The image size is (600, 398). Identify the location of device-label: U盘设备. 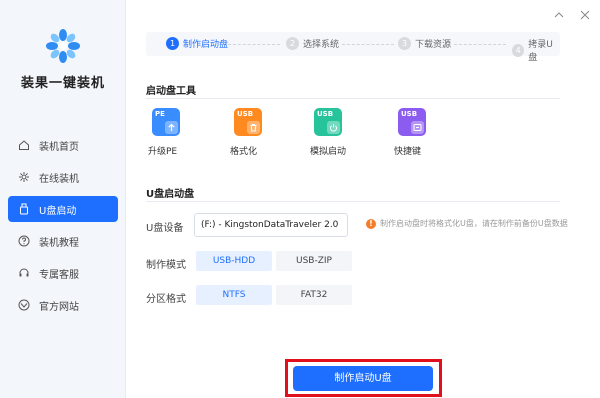
(165, 228).